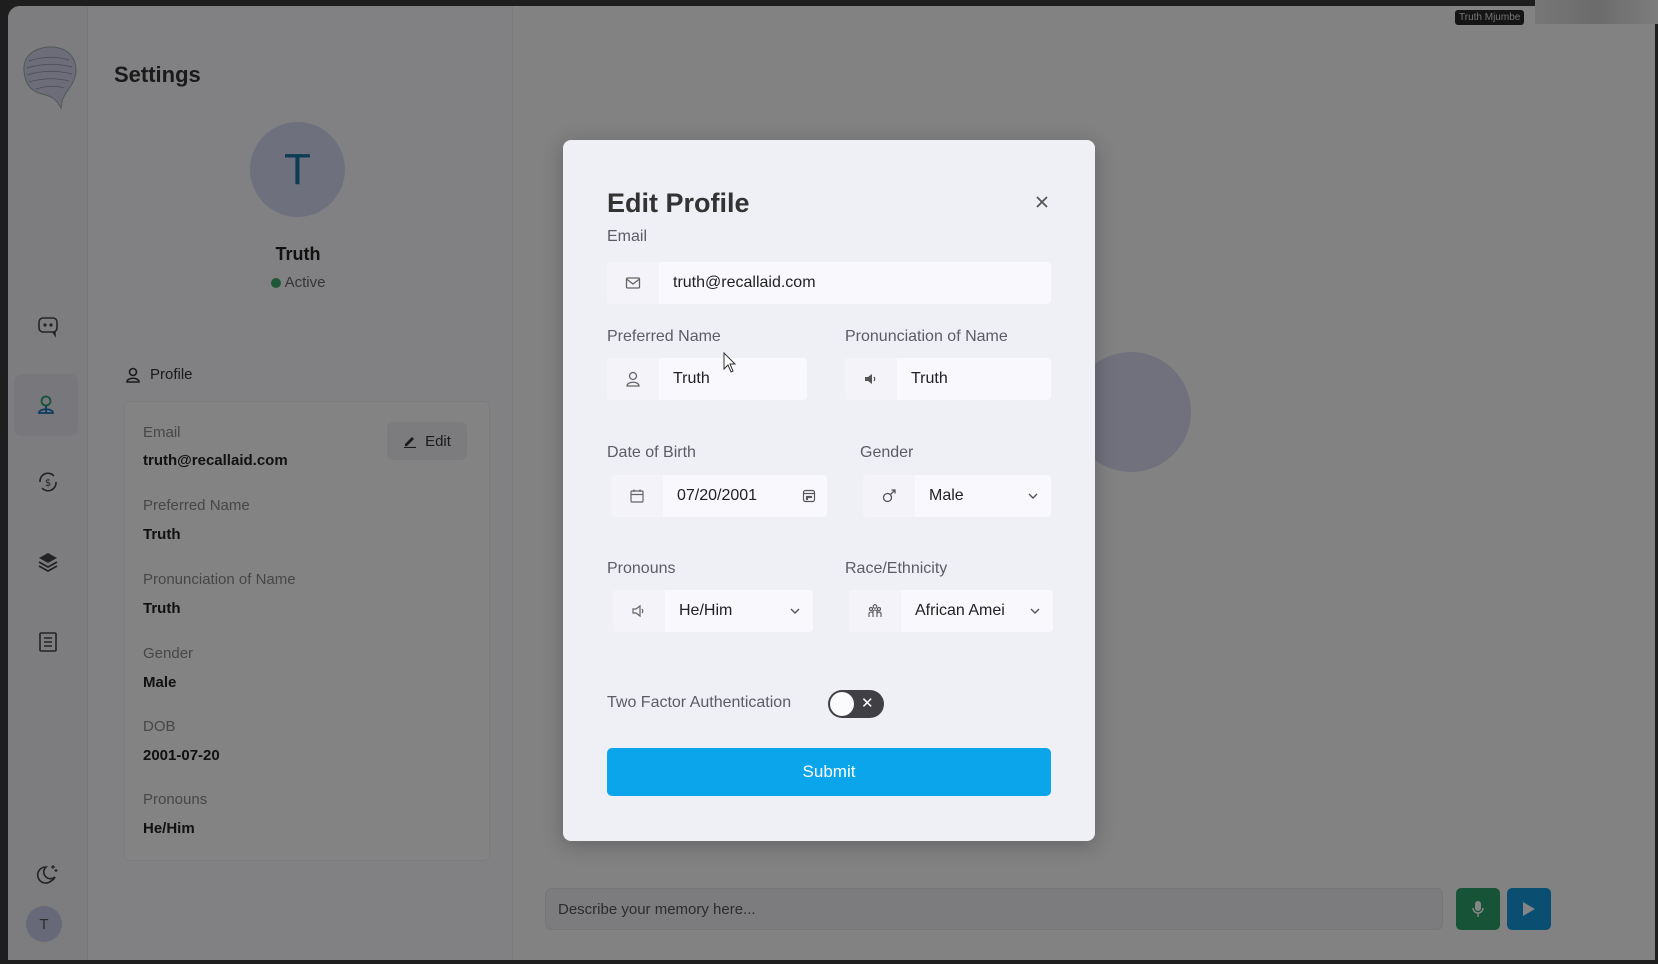 The height and width of the screenshot is (964, 1658). Describe the element at coordinates (946, 495) in the screenshot. I see `gender-value: Male` at that location.